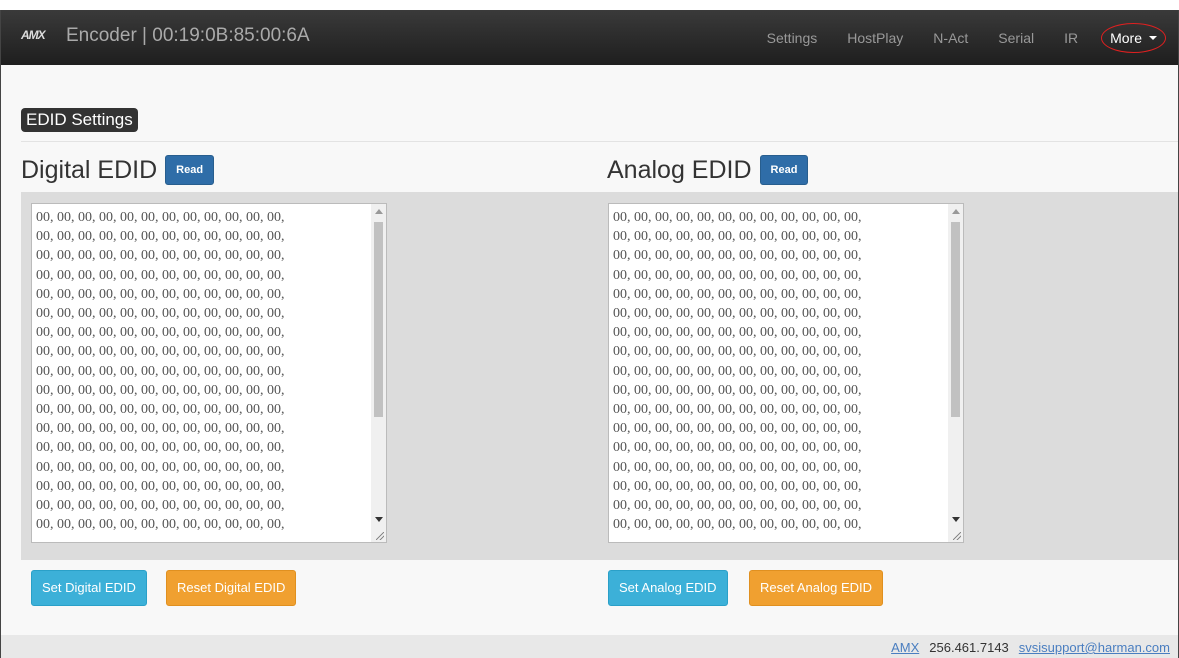 The width and height of the screenshot is (1179, 658). Describe the element at coordinates (89, 588) in the screenshot. I see `set-digital-edid-button: Set Digital EDID` at that location.